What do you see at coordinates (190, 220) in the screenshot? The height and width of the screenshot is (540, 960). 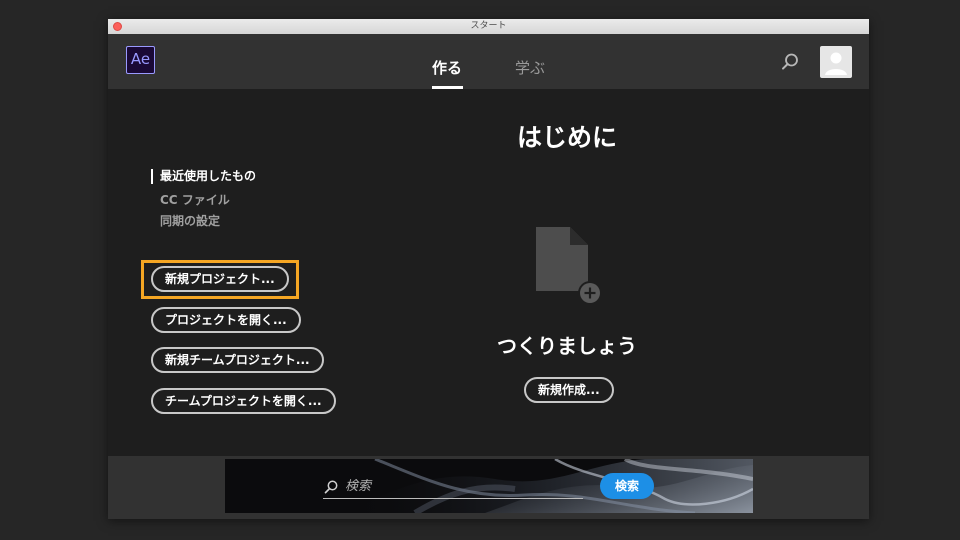 I see `sidebar-item-sync-settings: 同期の設定` at bounding box center [190, 220].